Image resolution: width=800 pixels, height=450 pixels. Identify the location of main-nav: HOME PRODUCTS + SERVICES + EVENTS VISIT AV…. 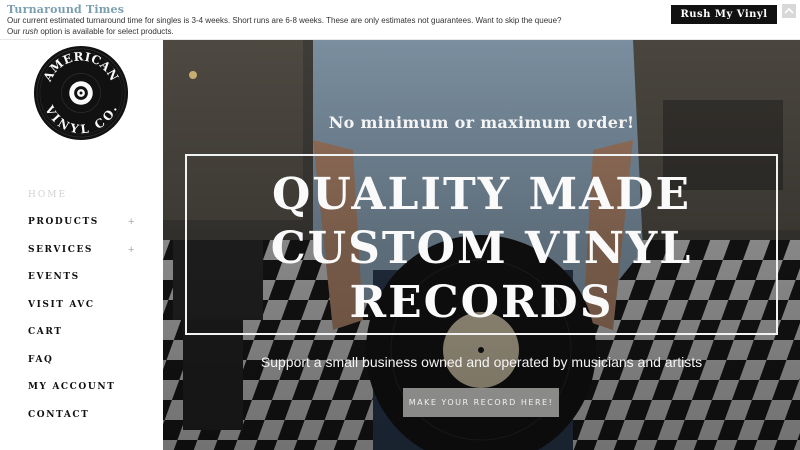
(88, 305).